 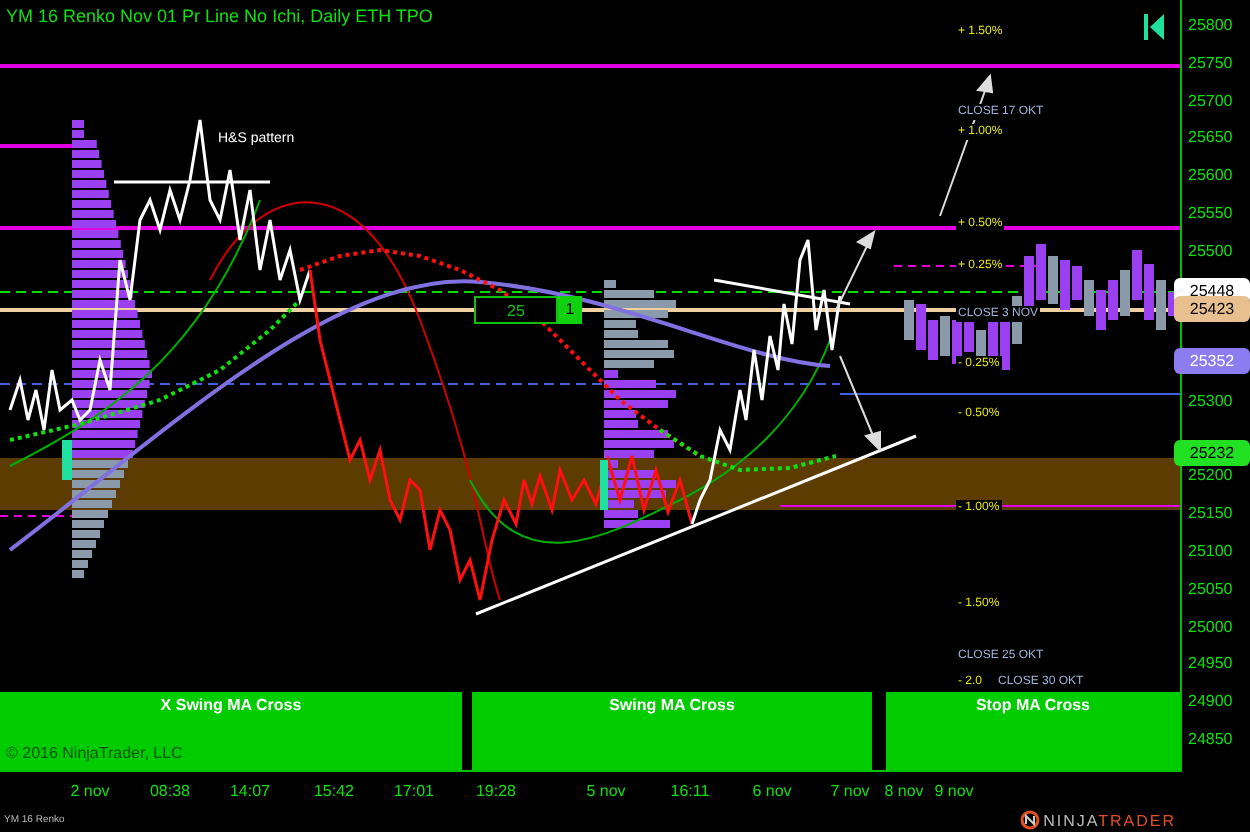 I want to click on collapse-icon, so click(x=1154, y=27).